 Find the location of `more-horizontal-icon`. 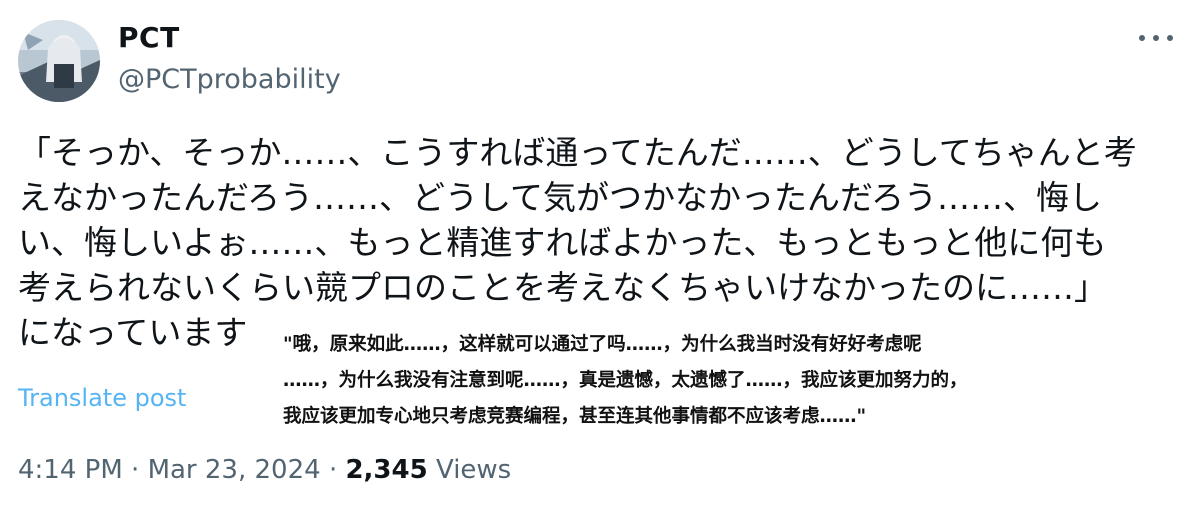

more-horizontal-icon is located at coordinates (1156, 38).